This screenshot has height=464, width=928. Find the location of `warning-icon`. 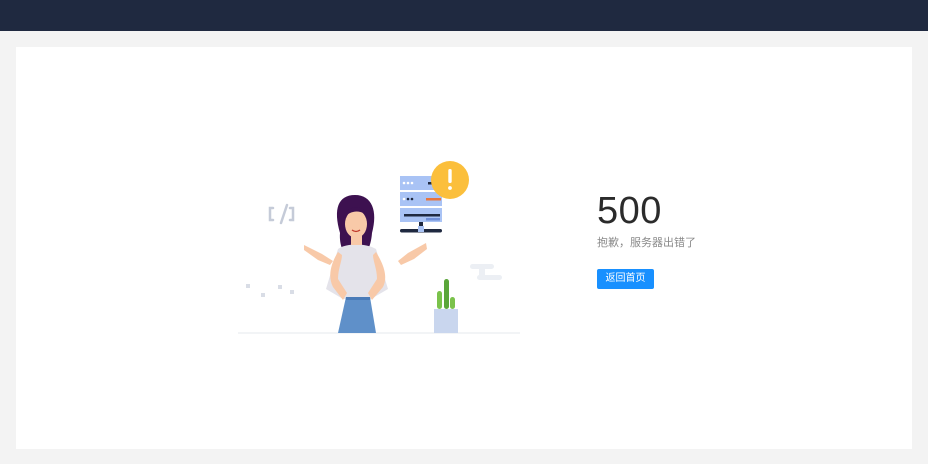

warning-icon is located at coordinates (450, 180).